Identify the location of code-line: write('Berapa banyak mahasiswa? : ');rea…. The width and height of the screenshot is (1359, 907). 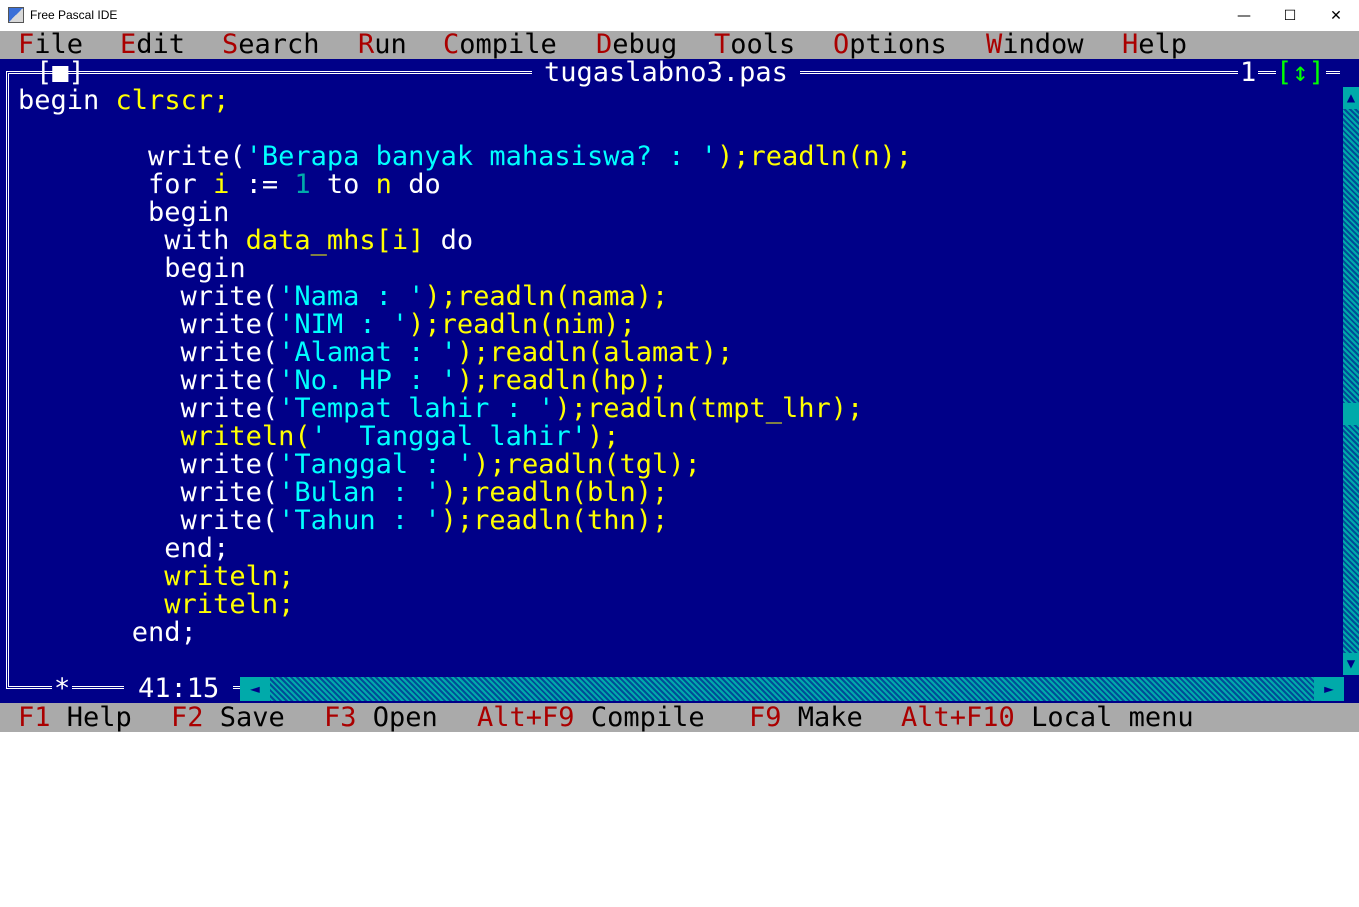
(679, 157).